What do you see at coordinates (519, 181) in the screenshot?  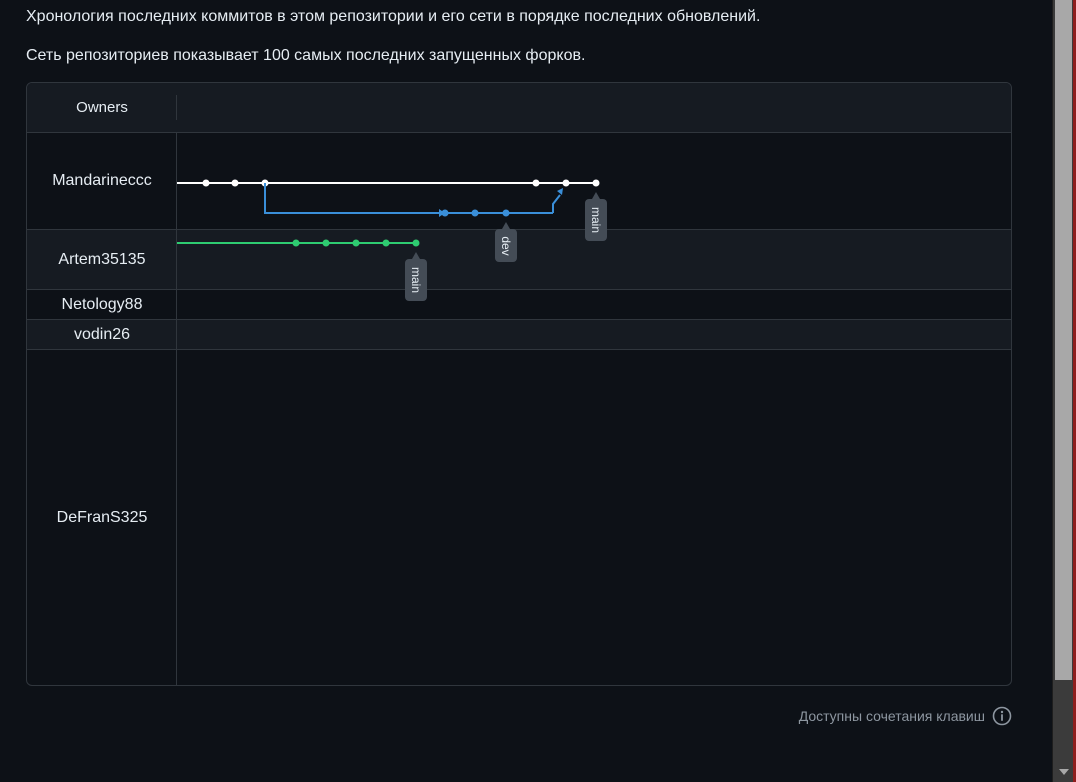 I see `owner-row: Mandarineccc` at bounding box center [519, 181].